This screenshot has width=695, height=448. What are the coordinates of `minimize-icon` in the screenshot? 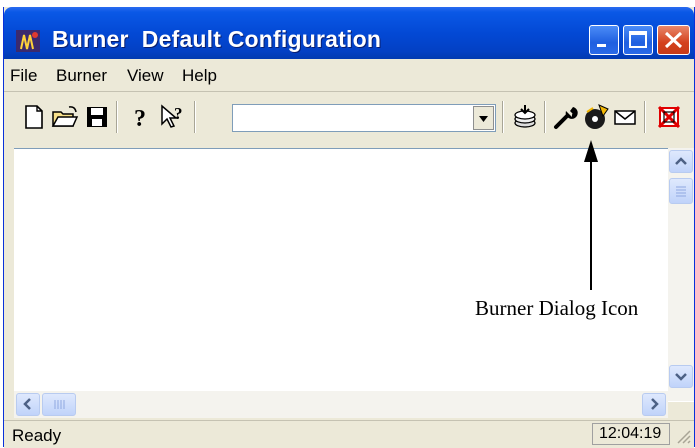 It's located at (601, 45).